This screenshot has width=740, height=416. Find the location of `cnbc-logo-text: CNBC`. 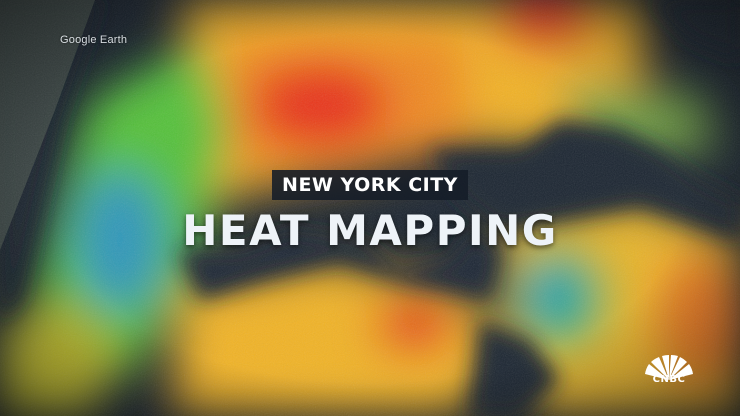

cnbc-logo-text: CNBC is located at coordinates (669, 379).